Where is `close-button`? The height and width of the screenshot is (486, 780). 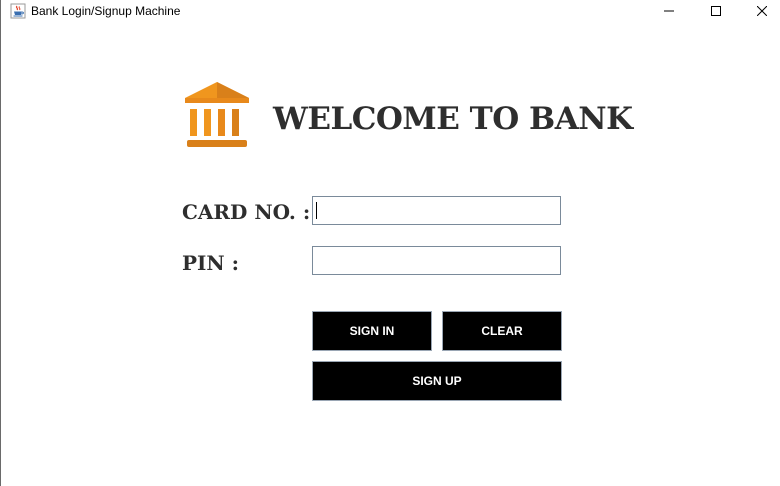 close-button is located at coordinates (759, 11).